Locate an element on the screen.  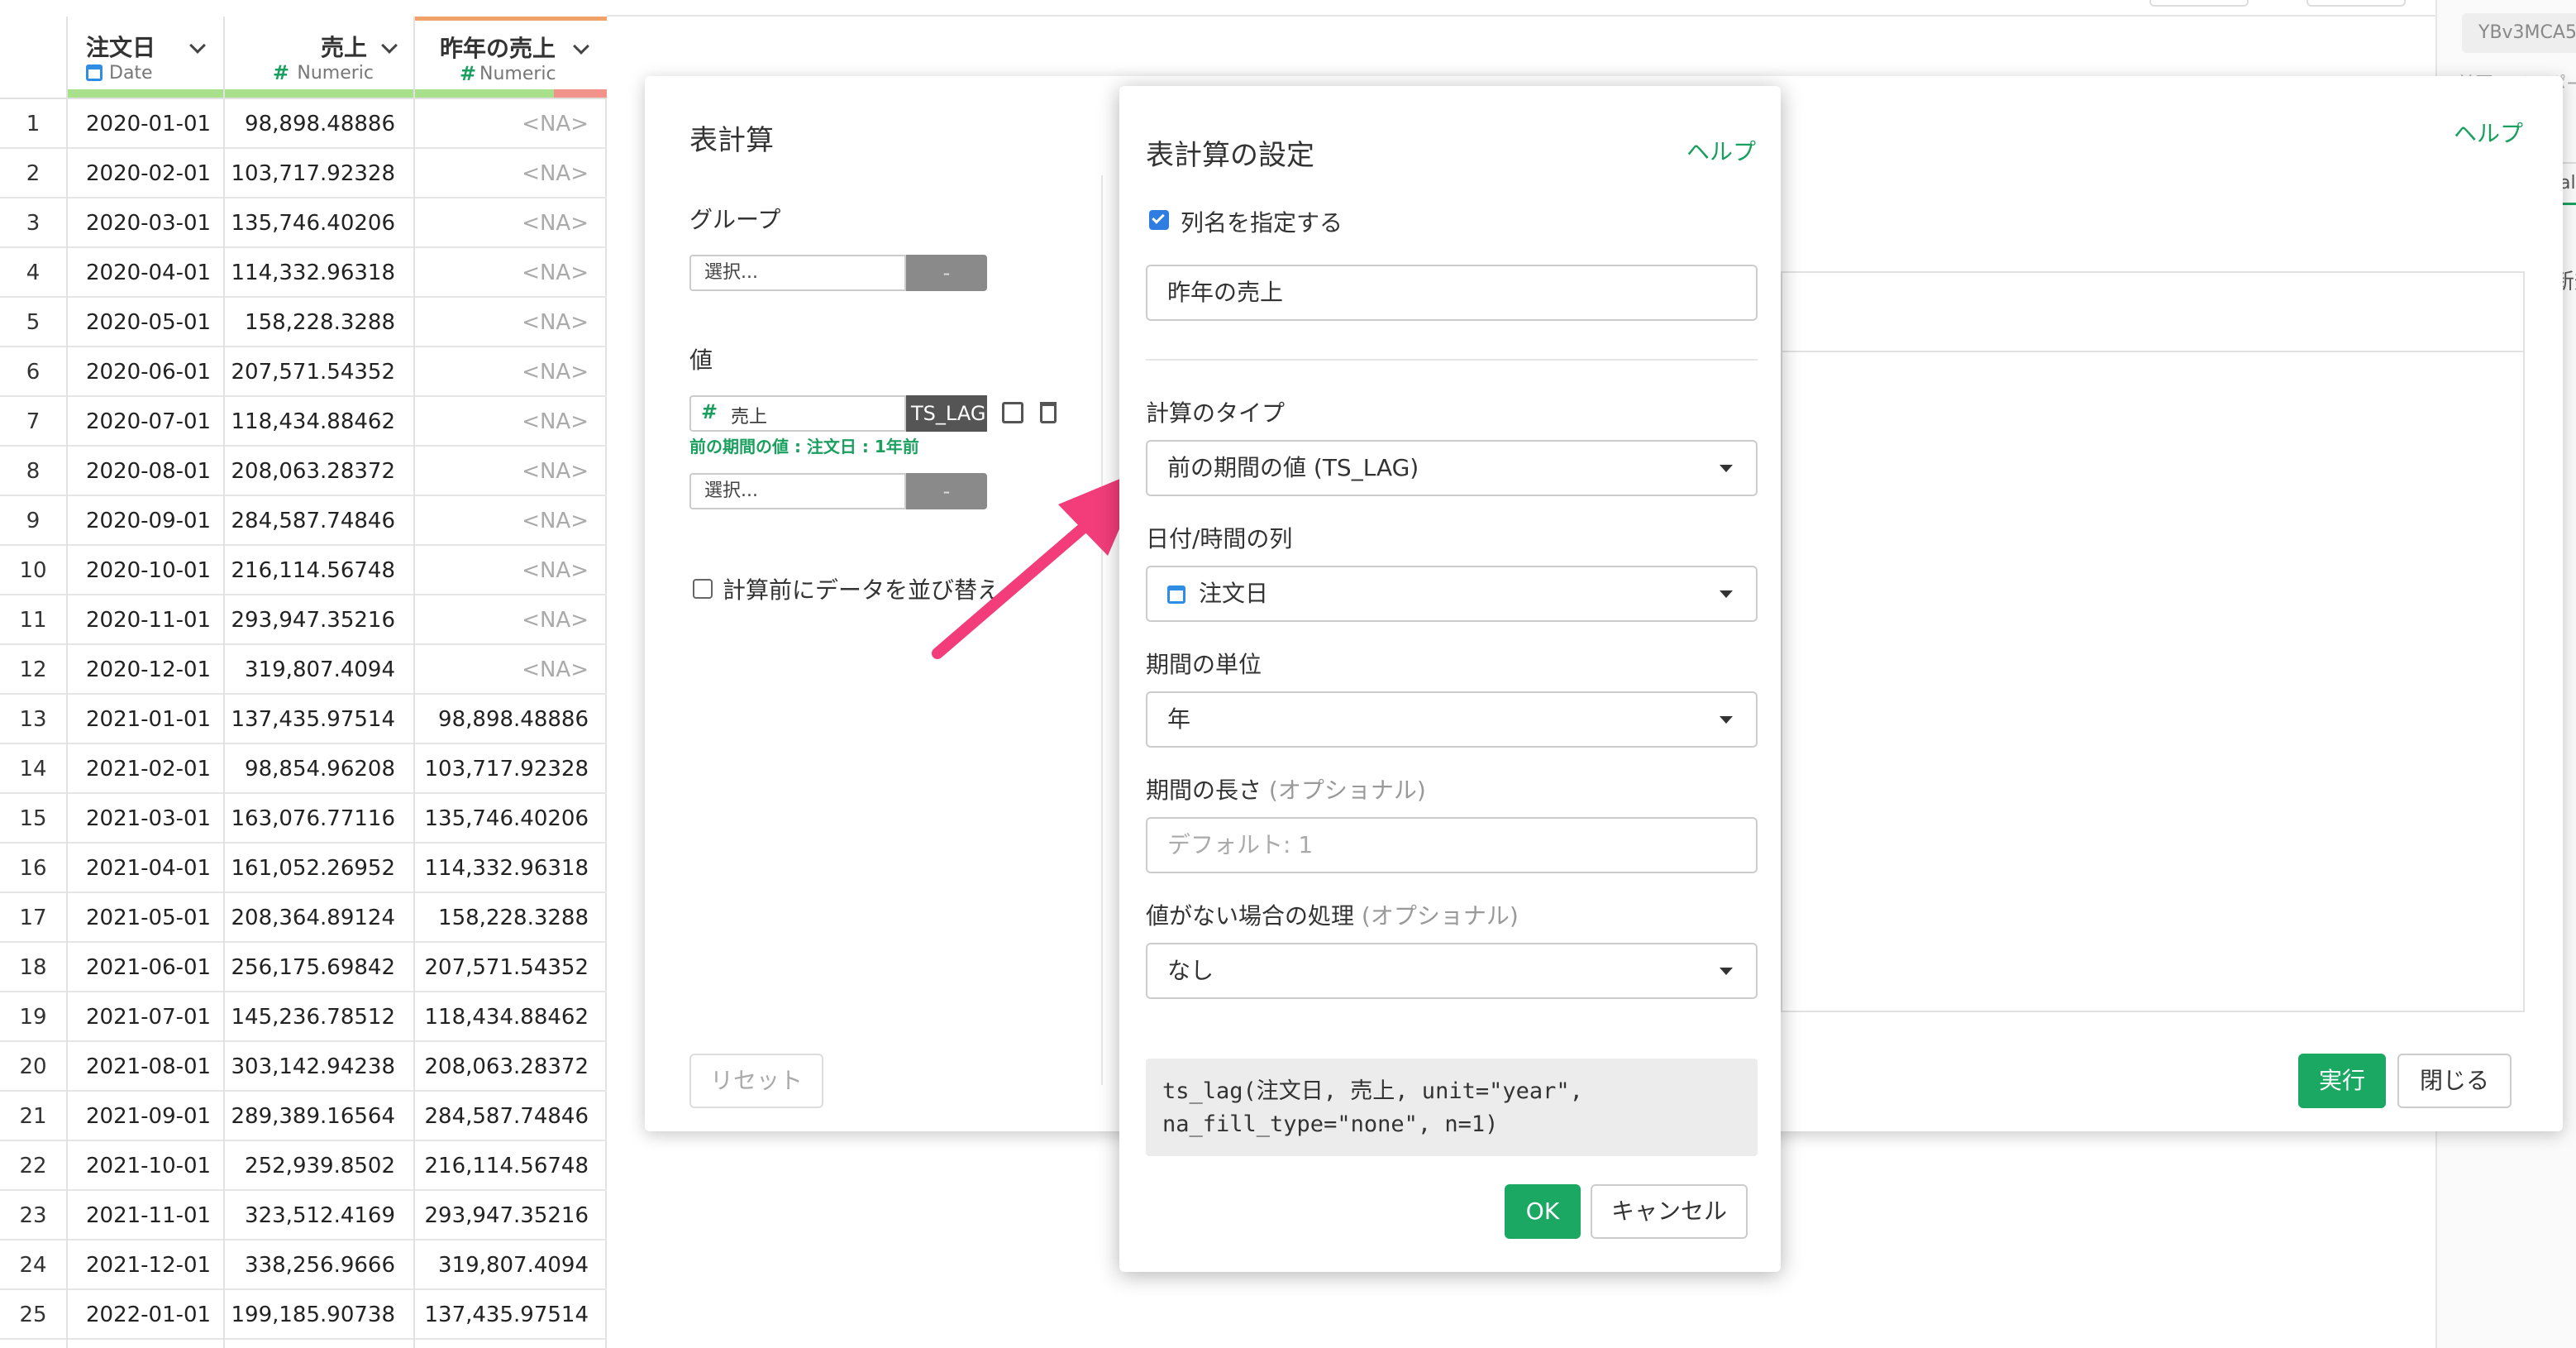
table-cell-date: 2021-02-01 is located at coordinates (145, 769).